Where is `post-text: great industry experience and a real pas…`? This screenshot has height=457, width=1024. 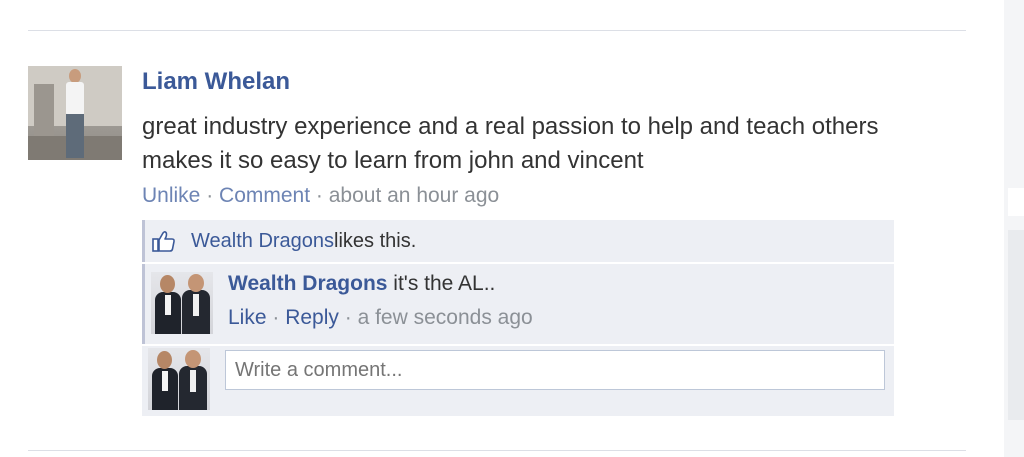 post-text: great industry experience and a real pas… is located at coordinates (510, 143).